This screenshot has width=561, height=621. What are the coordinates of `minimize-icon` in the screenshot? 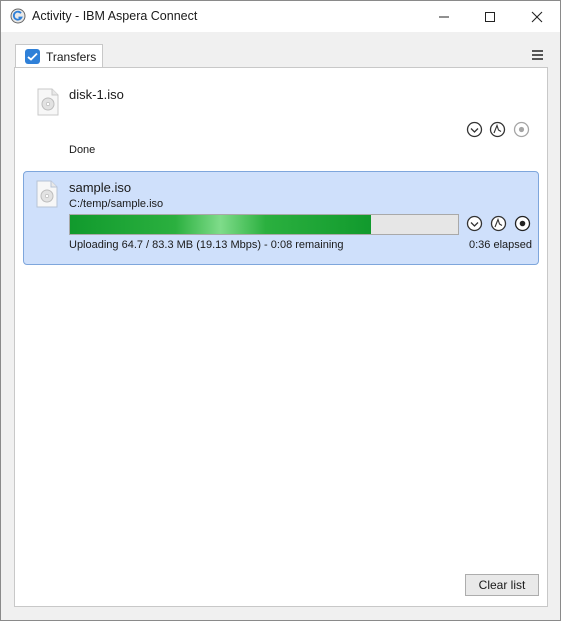 It's located at (444, 16).